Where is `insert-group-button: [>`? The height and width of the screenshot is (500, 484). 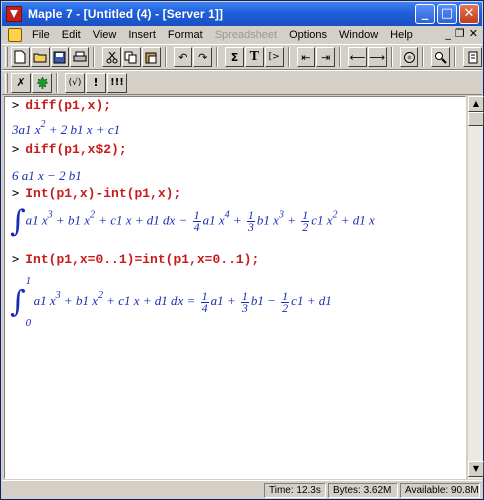 insert-group-button: [> is located at coordinates (274, 57).